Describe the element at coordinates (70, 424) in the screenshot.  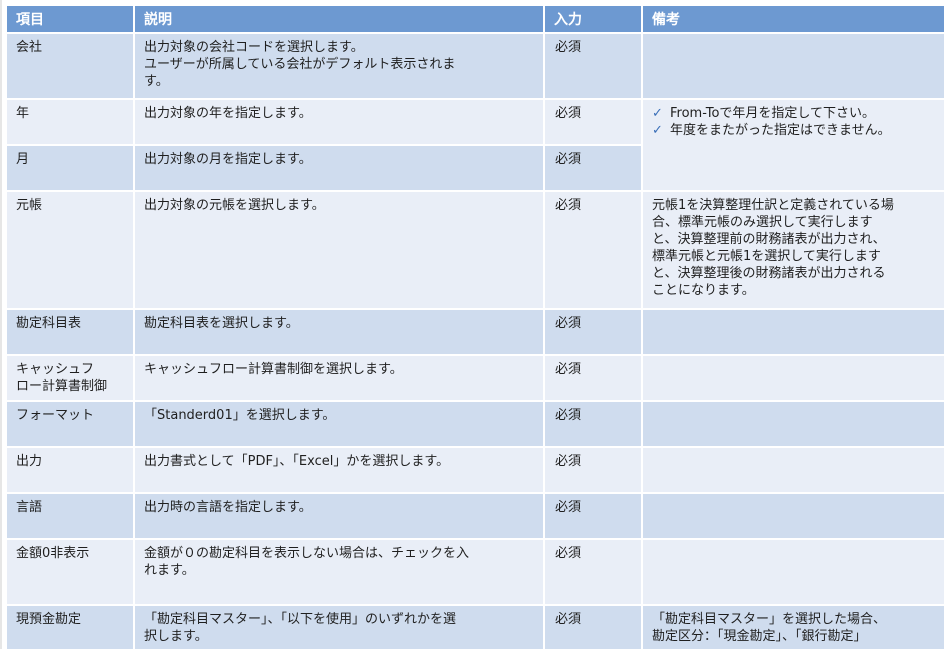
I see `cell-item: フォーマット` at that location.